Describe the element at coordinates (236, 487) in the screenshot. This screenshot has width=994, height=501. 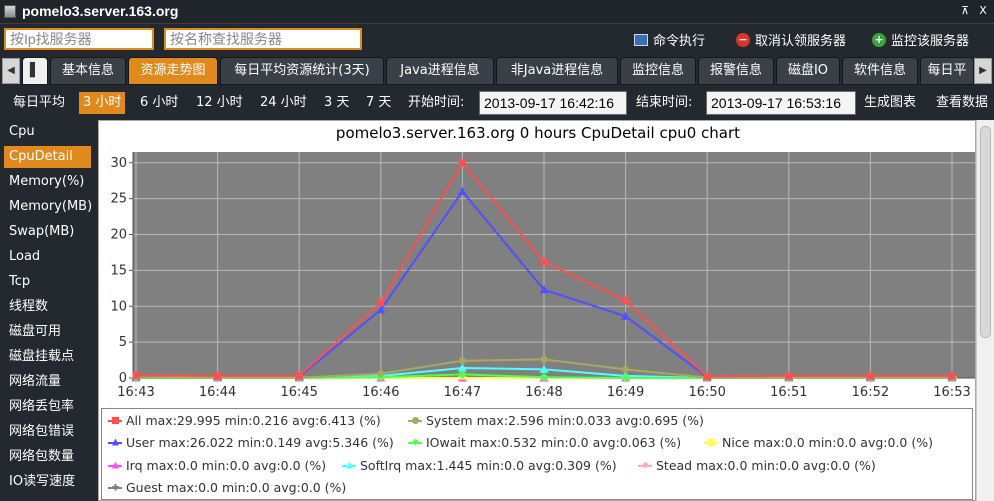
I see `legend-label-guest: Guest max:0.0 min:0.0 avg:0.0 (%)` at that location.